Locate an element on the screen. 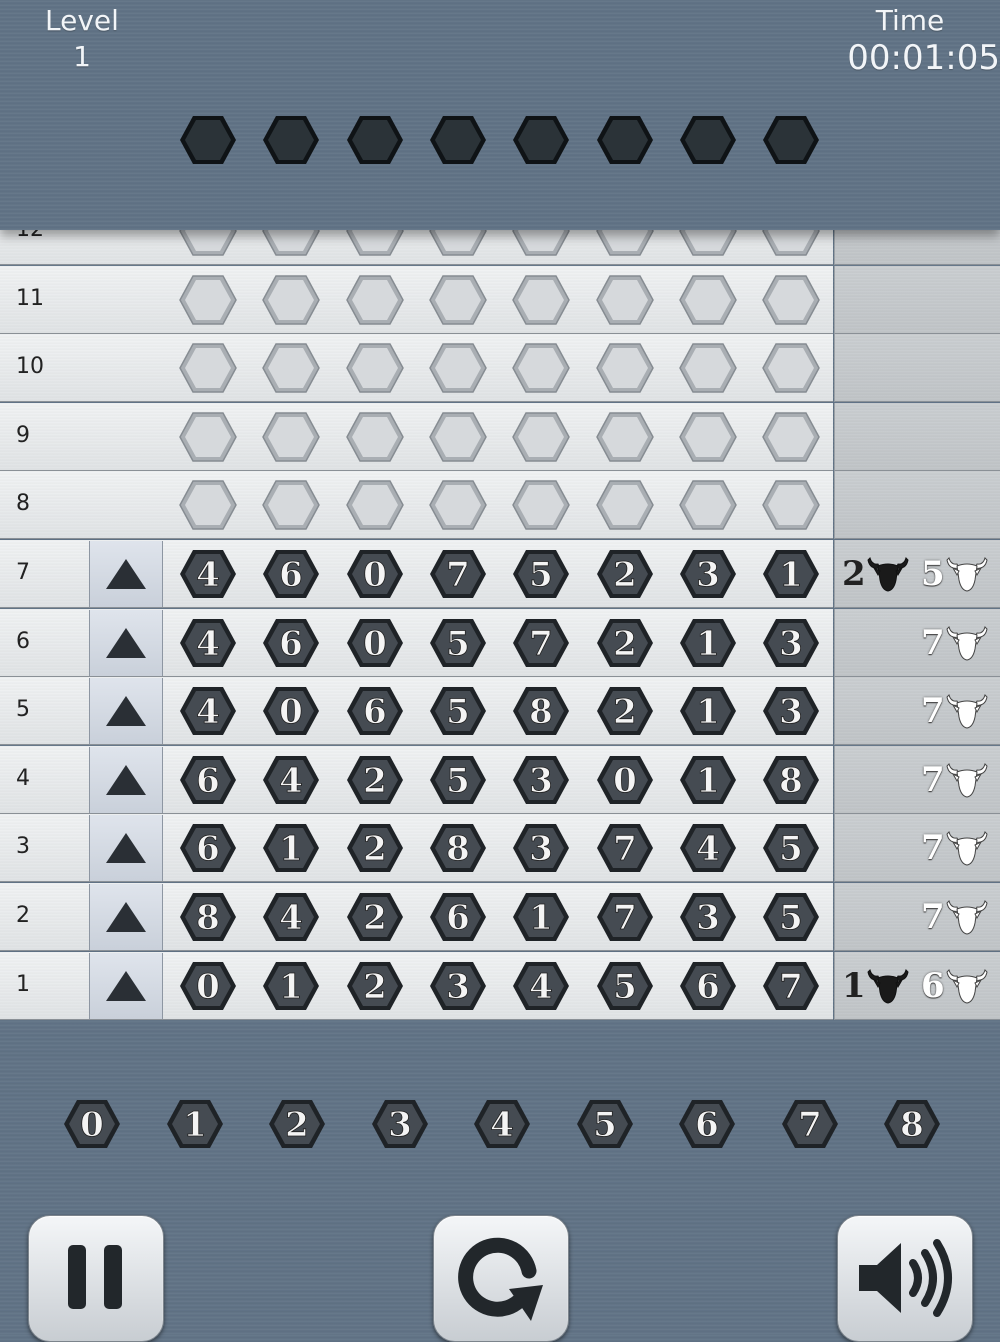  sound-button is located at coordinates (905, 1278).